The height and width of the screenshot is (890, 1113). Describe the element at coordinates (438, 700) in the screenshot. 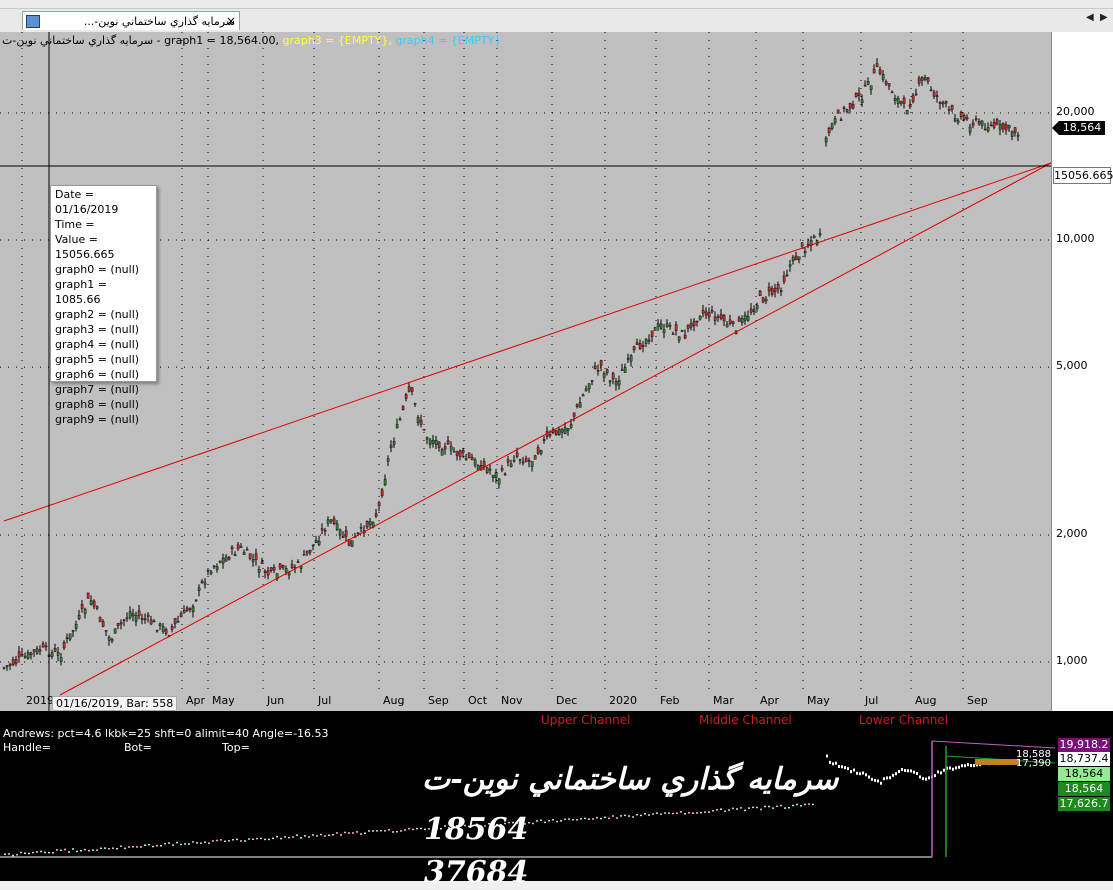

I see `x-tick-label: Sep` at that location.